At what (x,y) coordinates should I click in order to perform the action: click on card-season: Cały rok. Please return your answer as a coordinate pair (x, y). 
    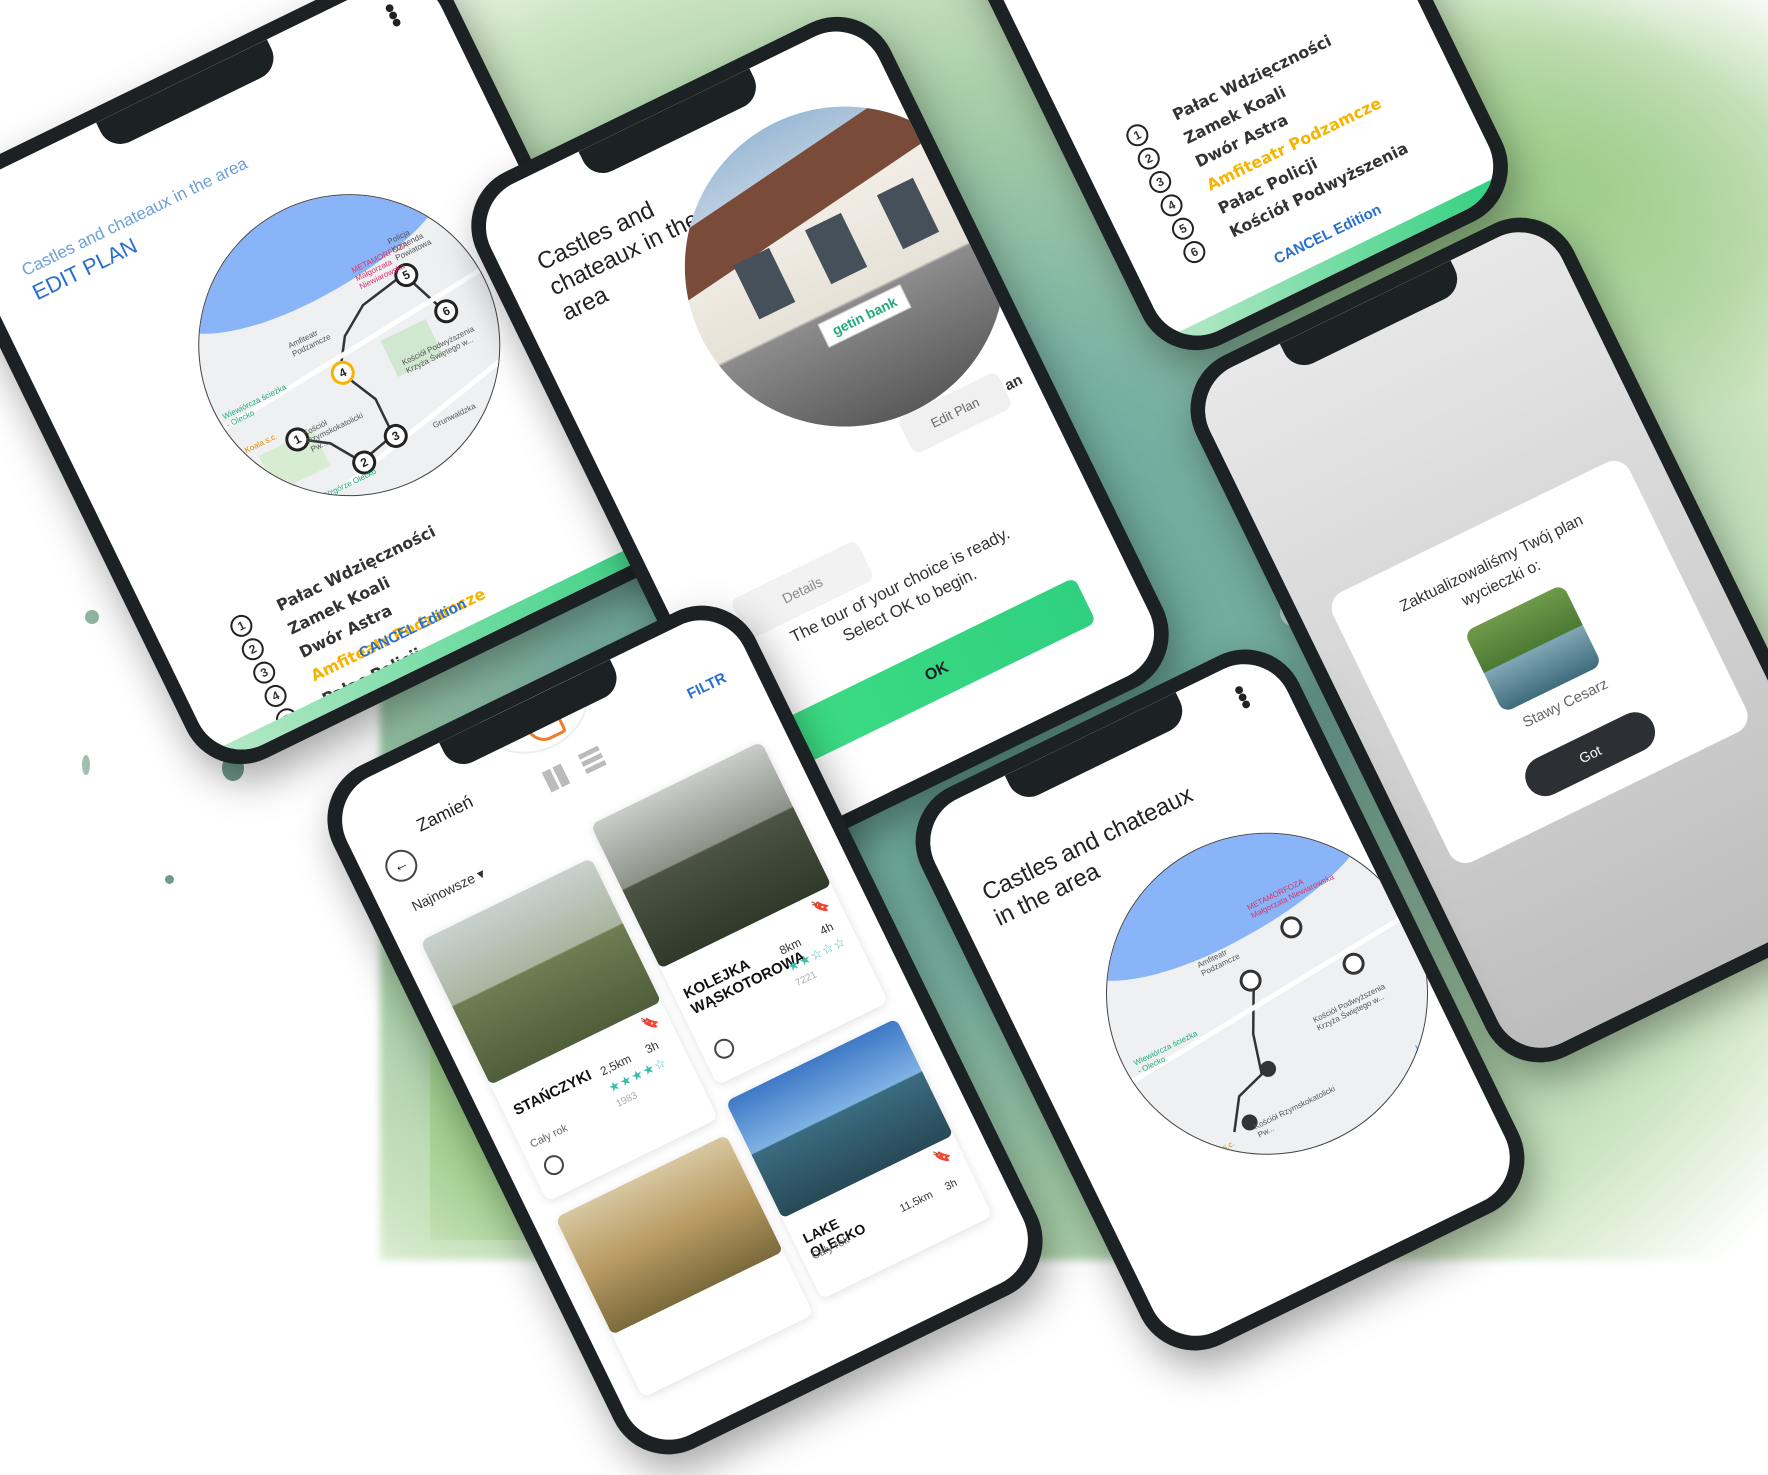
    Looking at the image, I should click on (549, 1136).